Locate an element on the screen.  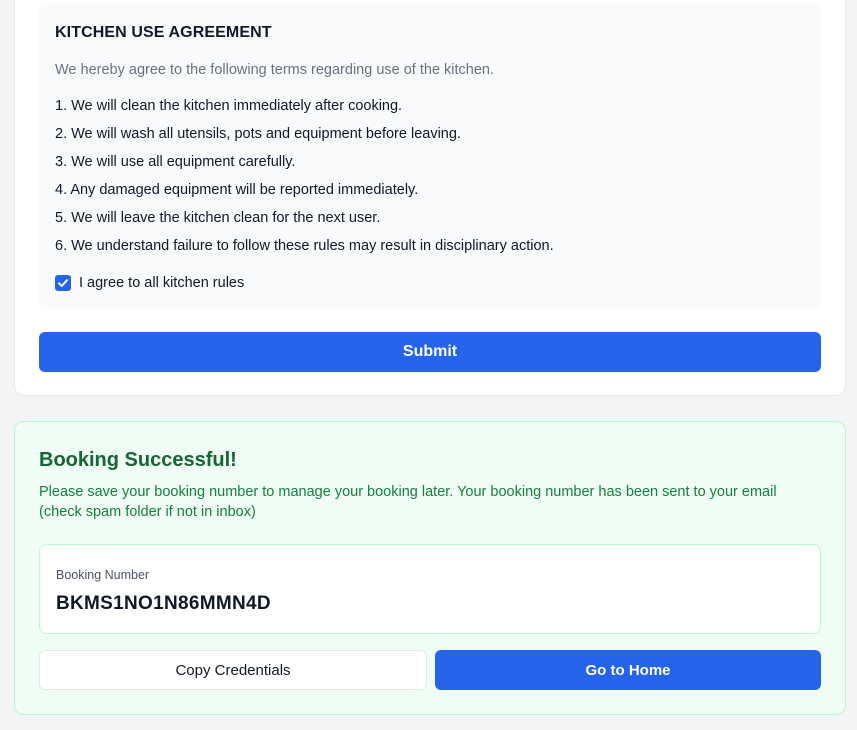
booking-number-box: Booking Number BKMS1NO1N86MMN4D is located at coordinates (430, 589).